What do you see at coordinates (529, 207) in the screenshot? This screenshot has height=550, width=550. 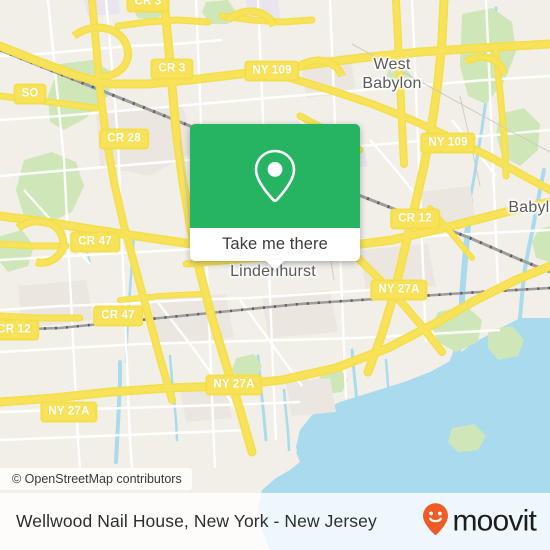 I see `place-label-babylon: Babylon` at bounding box center [529, 207].